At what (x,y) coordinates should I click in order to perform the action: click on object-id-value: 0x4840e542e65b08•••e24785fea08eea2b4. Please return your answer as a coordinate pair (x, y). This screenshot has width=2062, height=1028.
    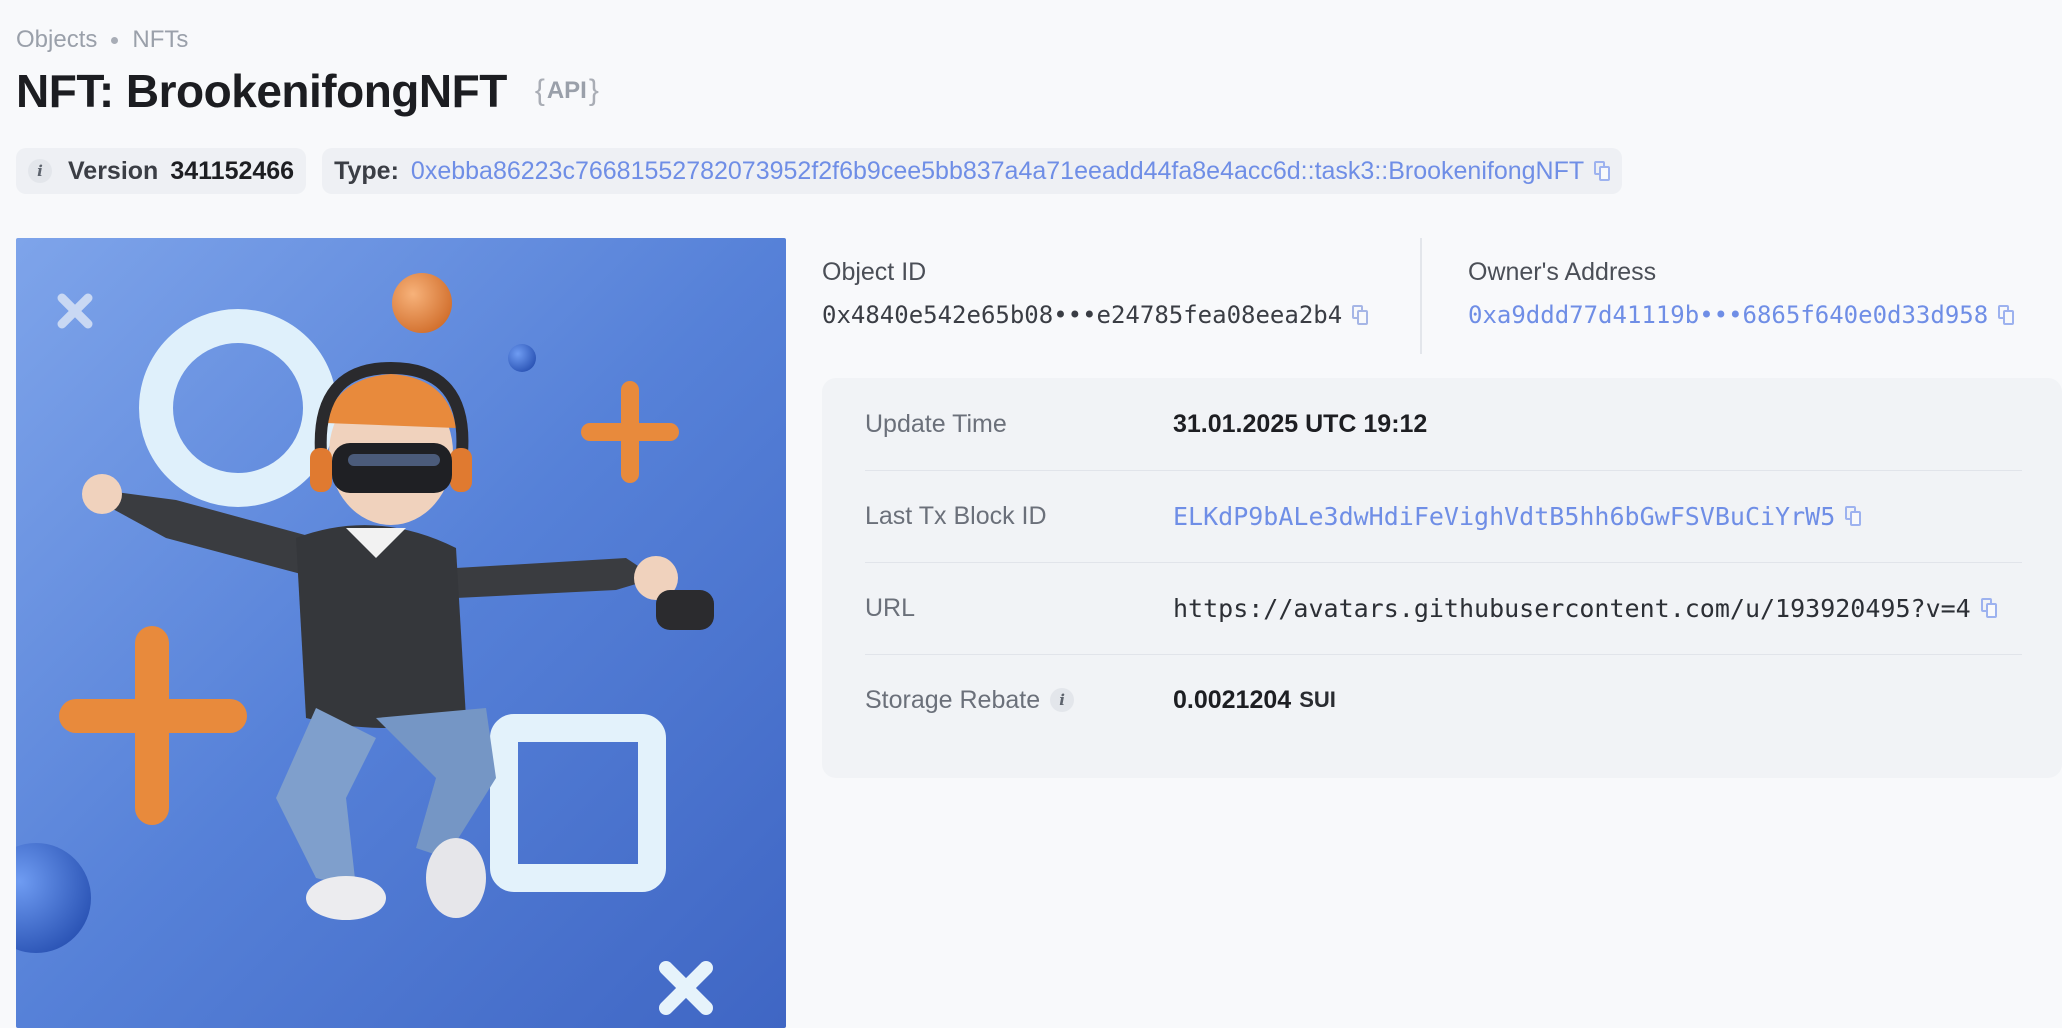
    Looking at the image, I should click on (1082, 315).